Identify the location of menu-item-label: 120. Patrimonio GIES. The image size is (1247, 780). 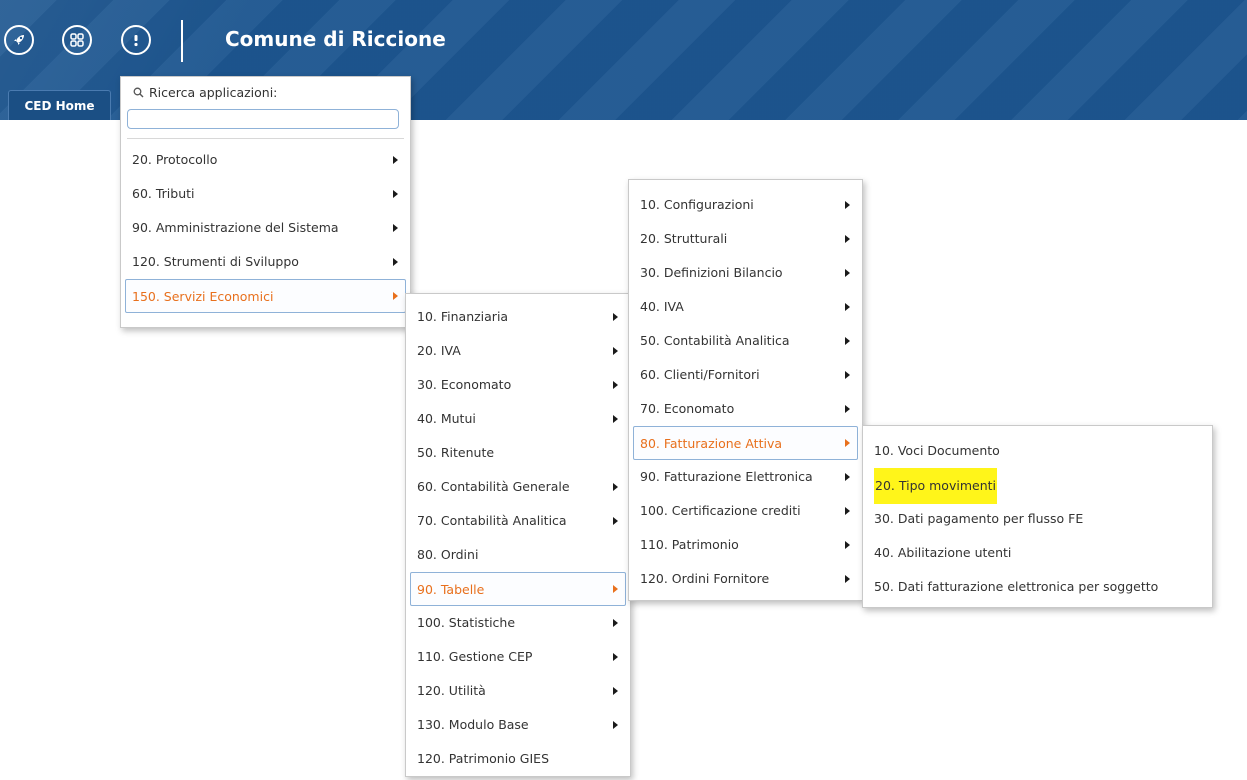
(483, 758).